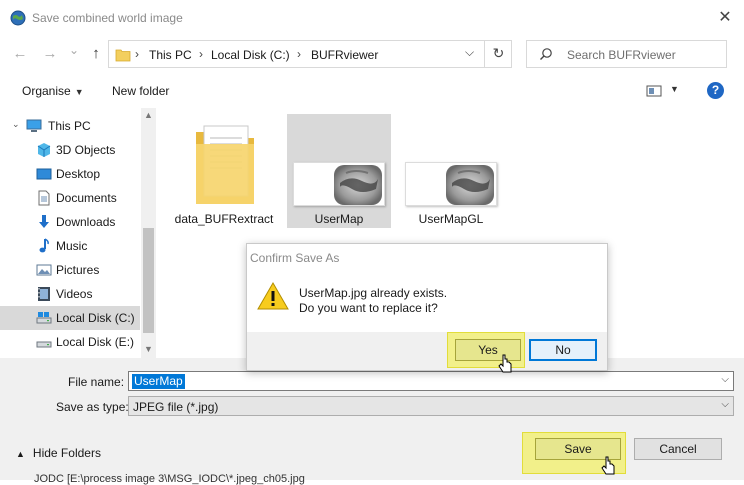  Describe the element at coordinates (498, 54) in the screenshot. I see `refresh-button: ↻` at that location.